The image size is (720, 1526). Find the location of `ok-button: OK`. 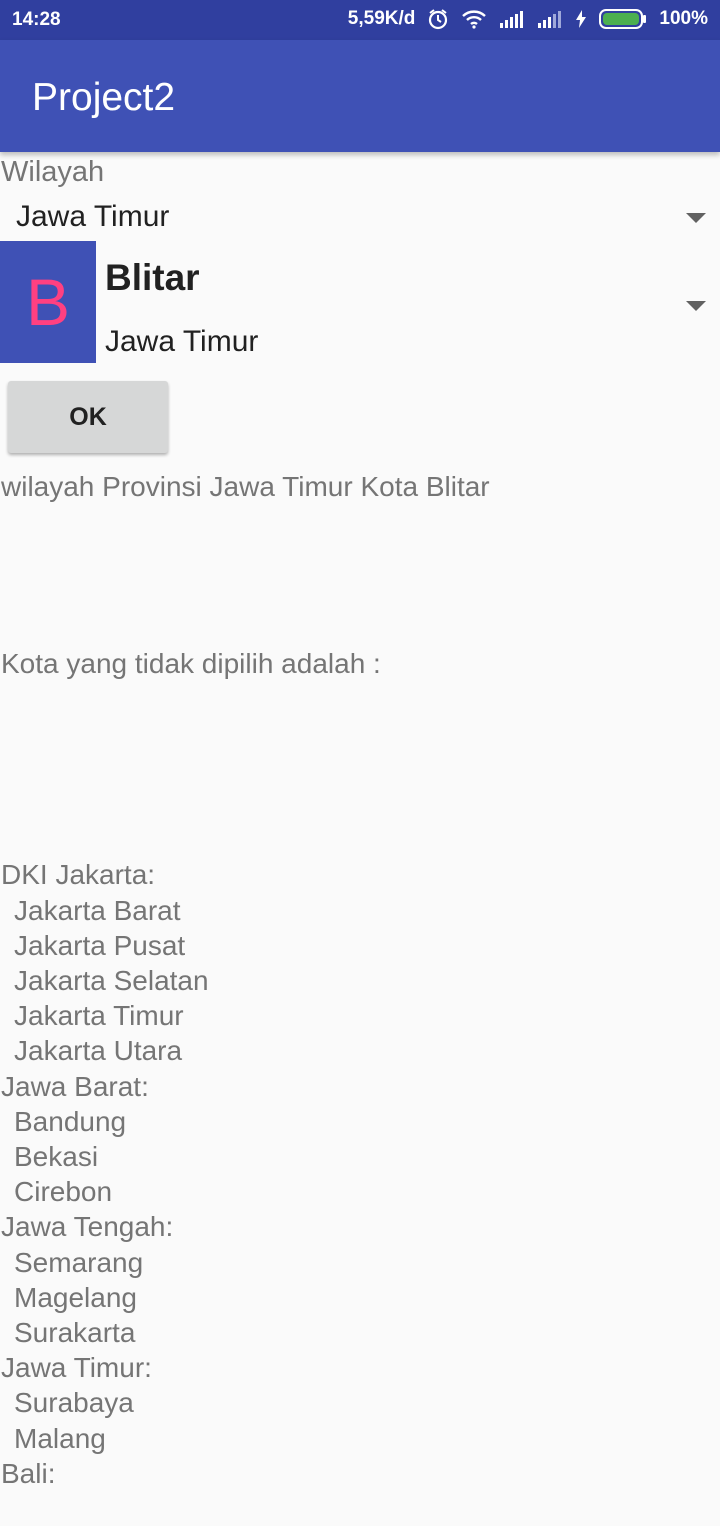

ok-button: OK is located at coordinates (88, 417).